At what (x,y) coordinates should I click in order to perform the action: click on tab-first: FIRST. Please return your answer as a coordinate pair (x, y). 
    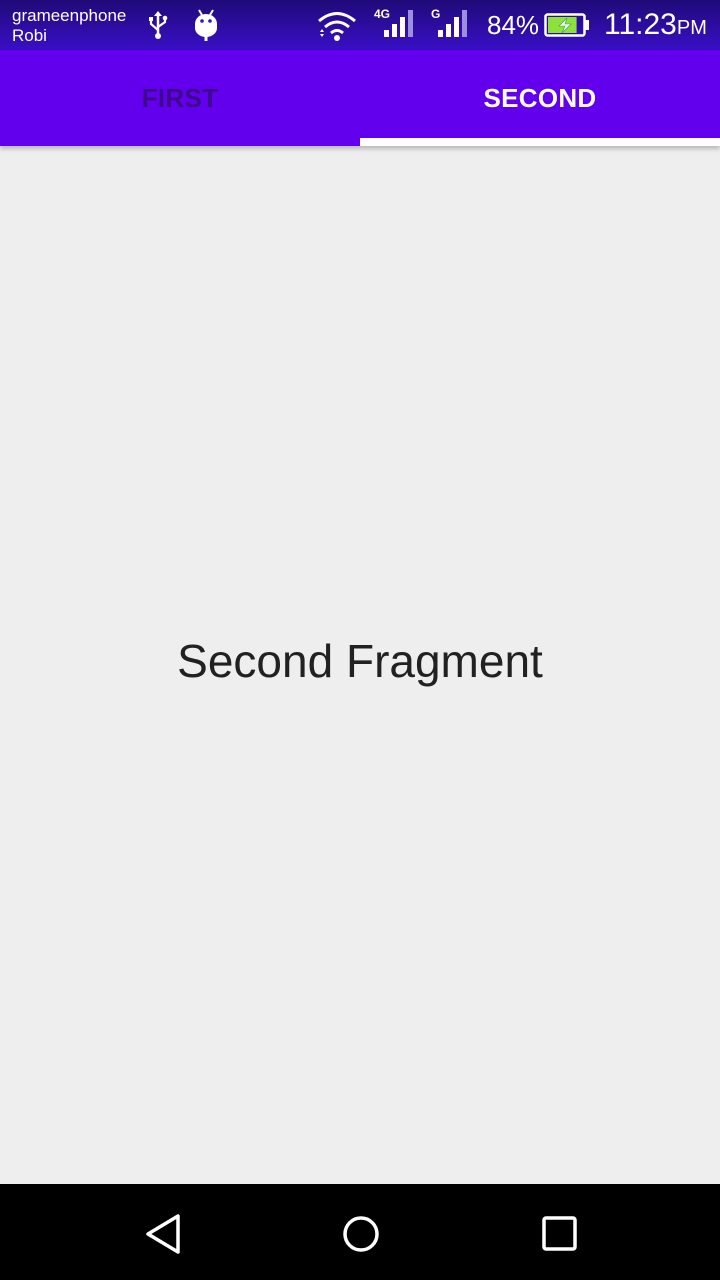
    Looking at the image, I should click on (180, 98).